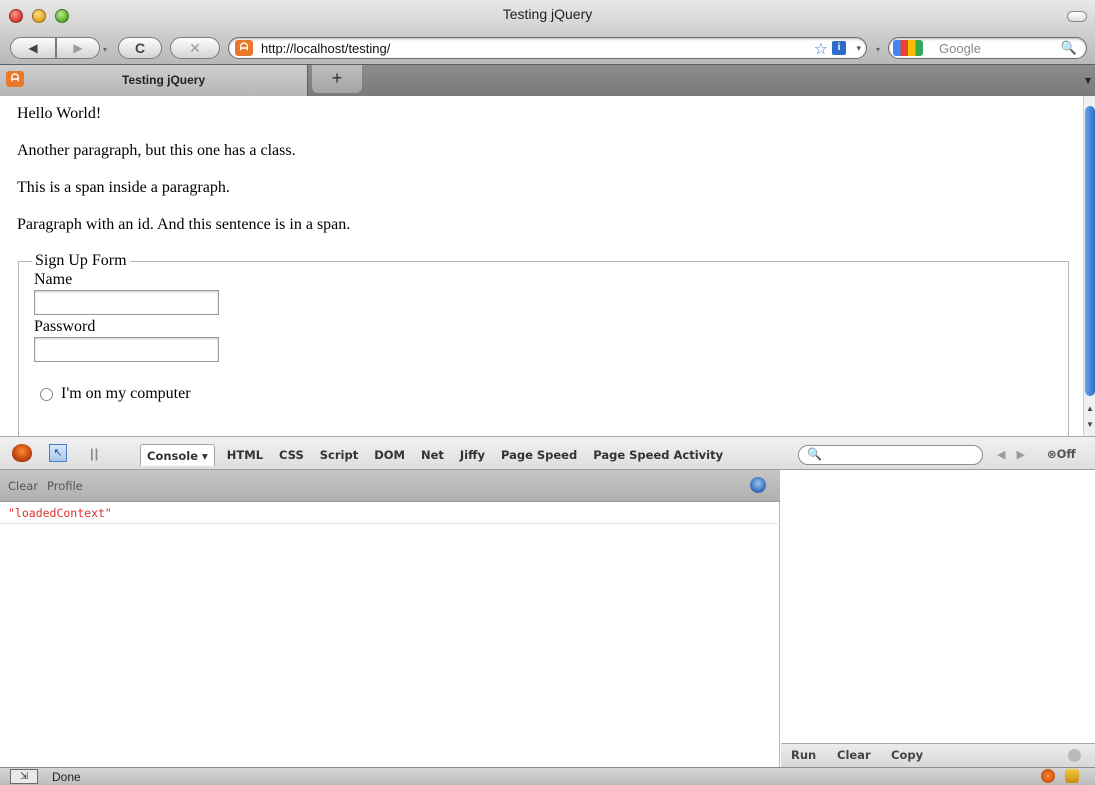 The width and height of the screenshot is (1095, 785). What do you see at coordinates (658, 455) in the screenshot?
I see `firebug-tab-page-speed-activity: Page Speed Activity` at bounding box center [658, 455].